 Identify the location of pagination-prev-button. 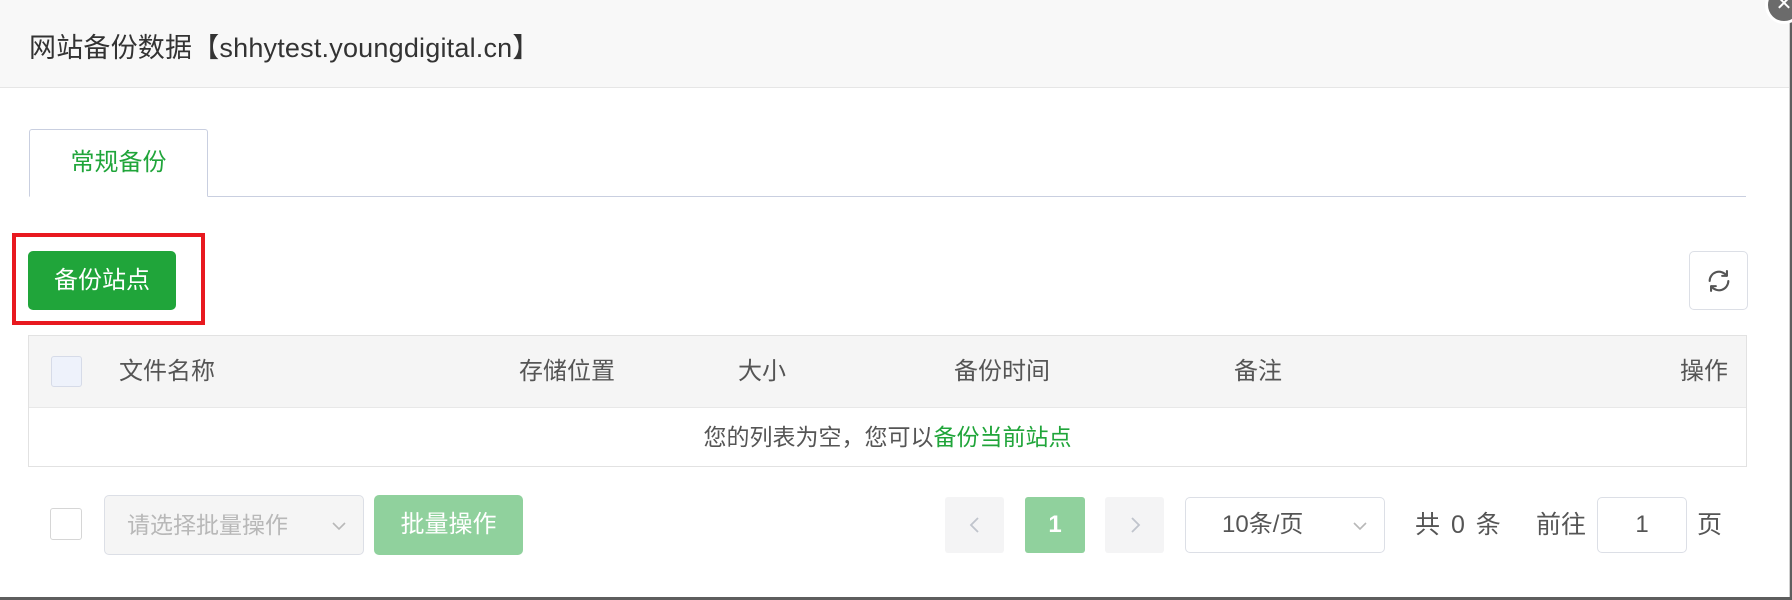
(974, 525).